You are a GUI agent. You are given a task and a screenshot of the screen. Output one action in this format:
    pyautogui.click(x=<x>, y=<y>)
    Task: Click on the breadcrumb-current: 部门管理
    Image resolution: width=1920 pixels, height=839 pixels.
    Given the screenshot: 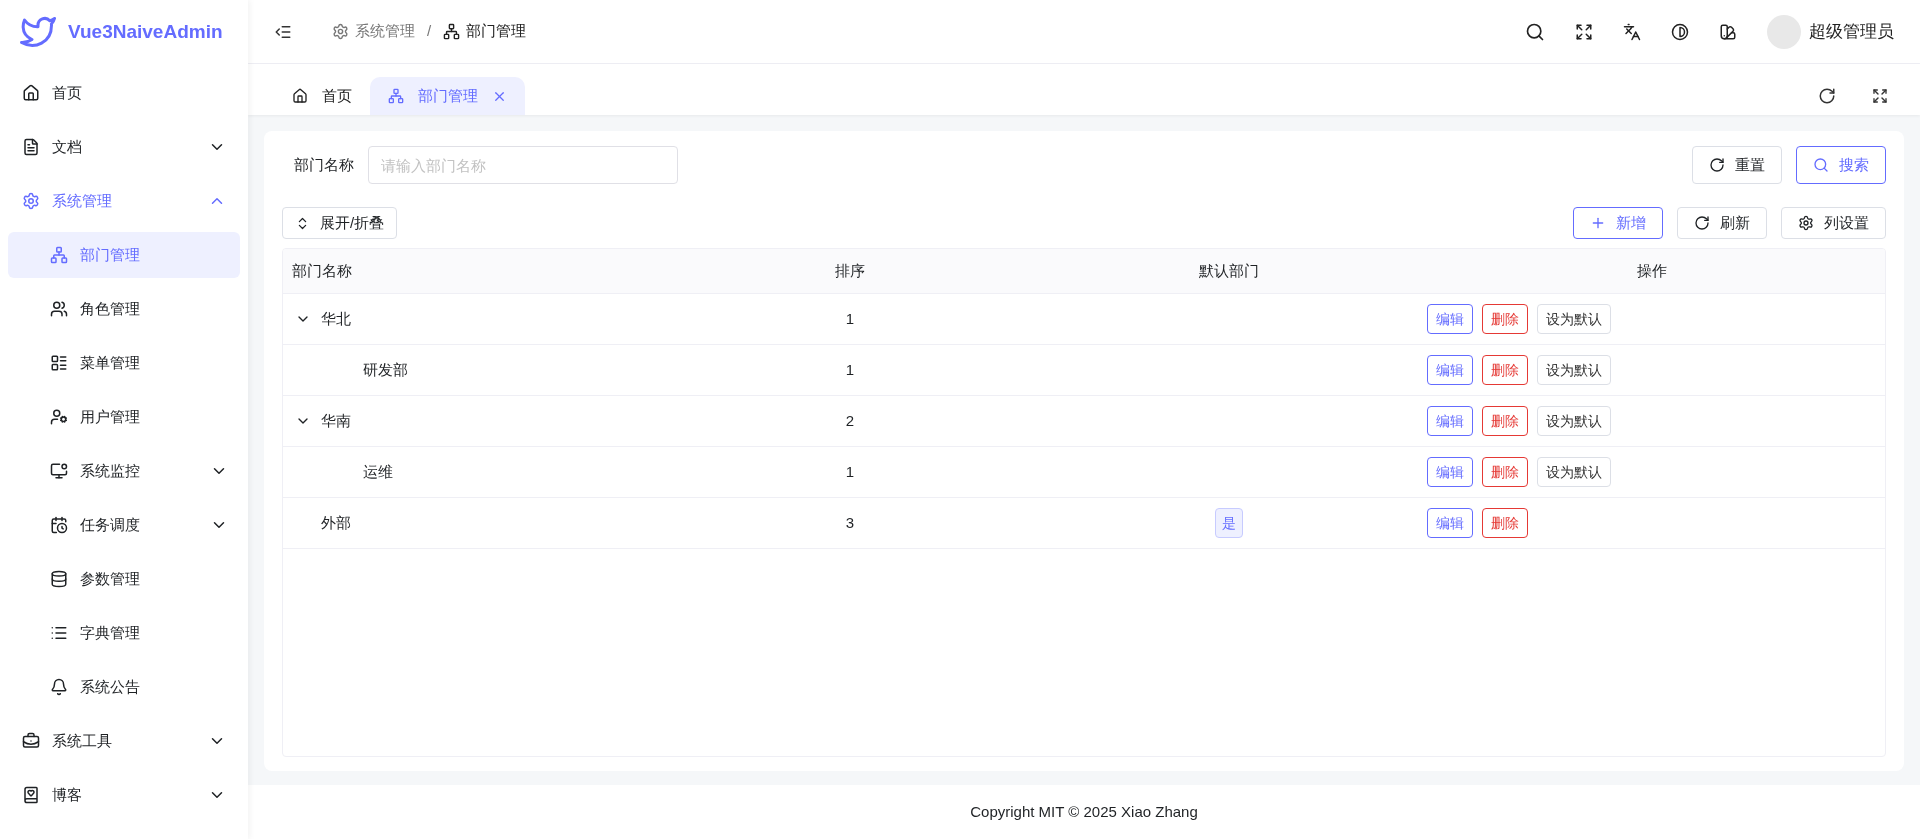 What is the action you would take?
    pyautogui.click(x=485, y=31)
    